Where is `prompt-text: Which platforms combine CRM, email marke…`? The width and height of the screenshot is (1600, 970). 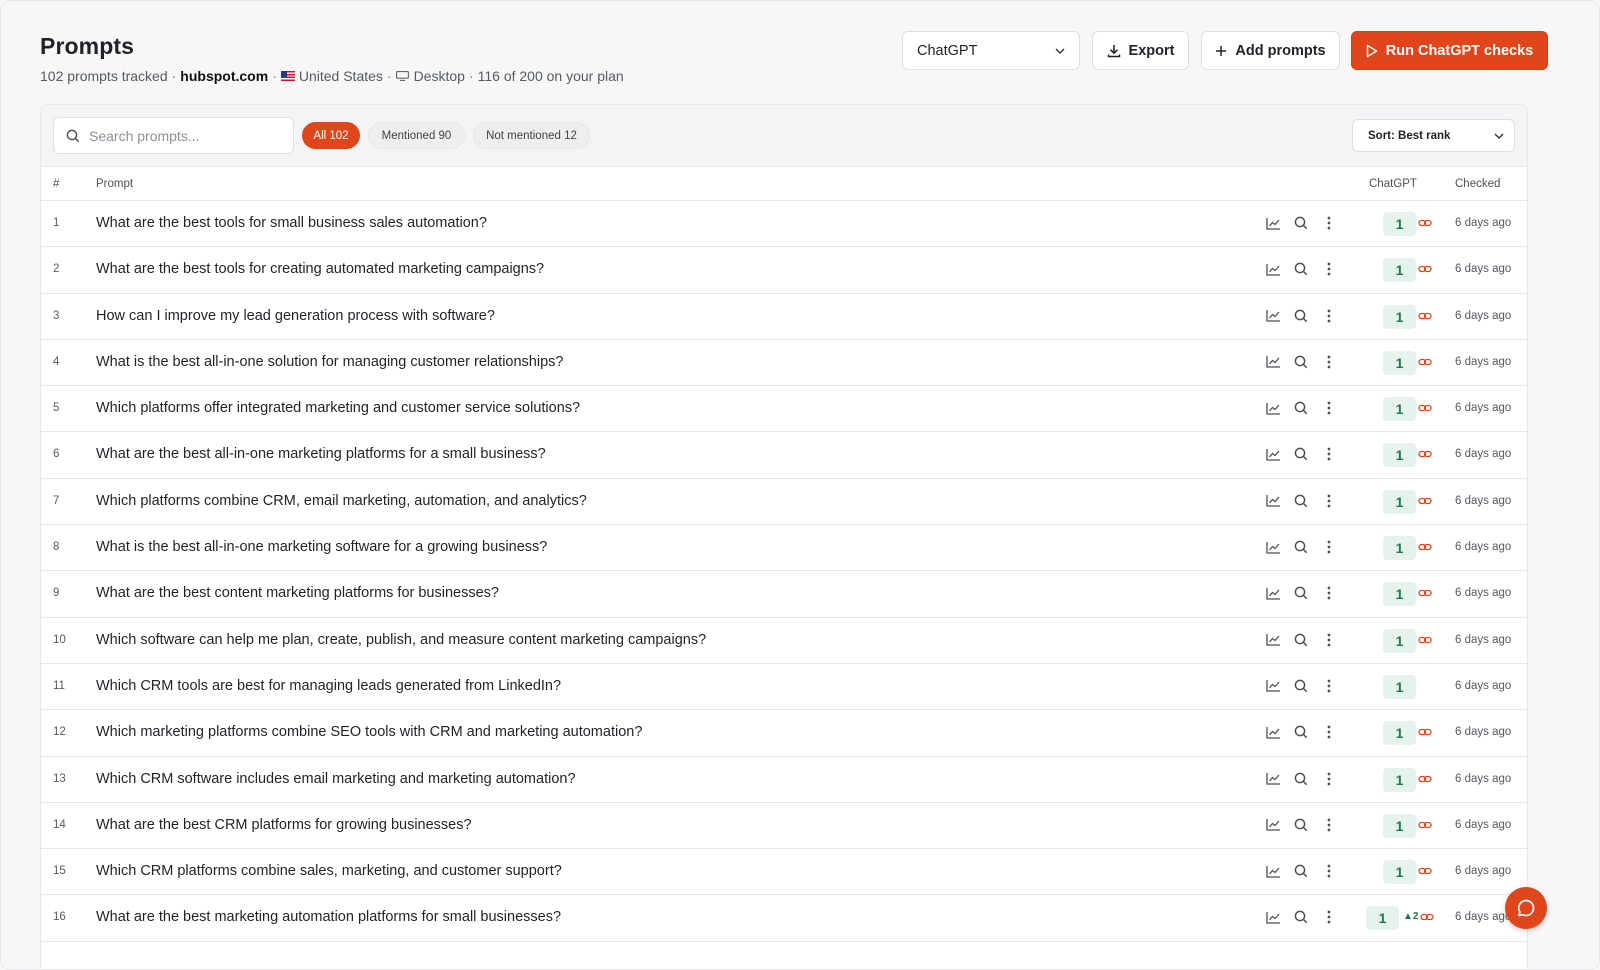
prompt-text: Which platforms combine CRM, email marke… is located at coordinates (341, 501).